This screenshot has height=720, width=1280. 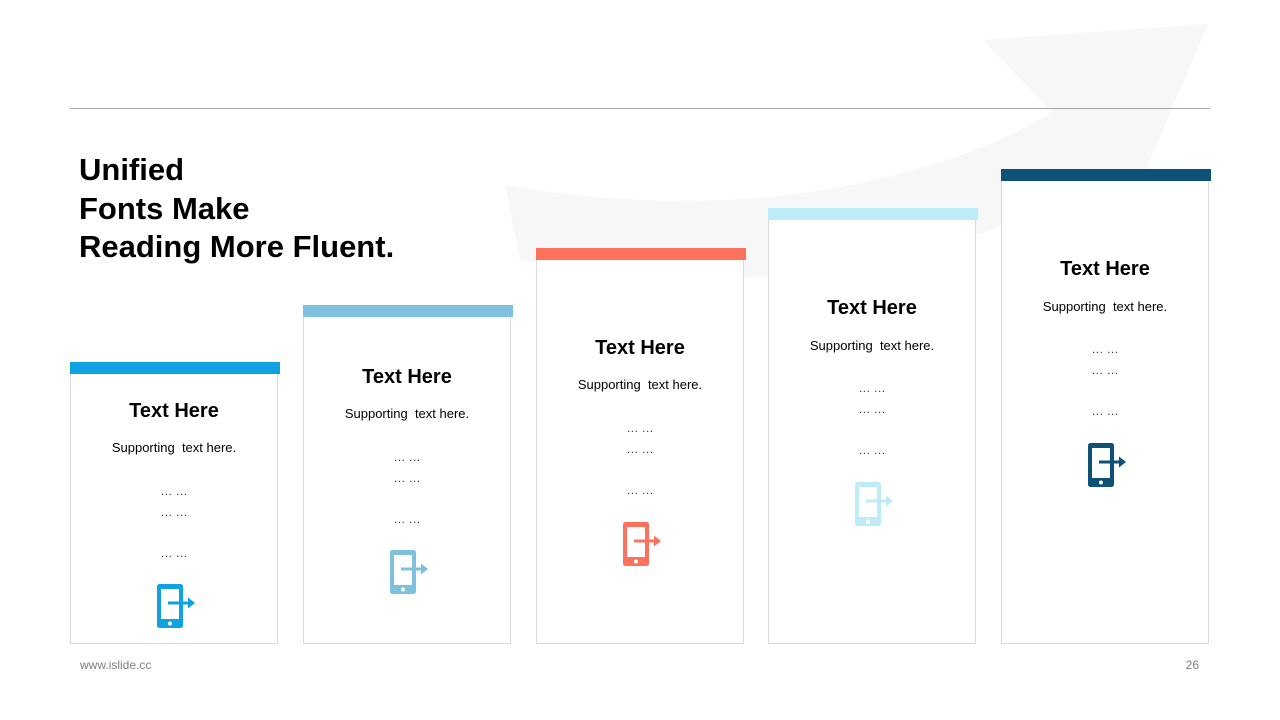 I want to click on title-line: Unified, so click(x=132, y=169).